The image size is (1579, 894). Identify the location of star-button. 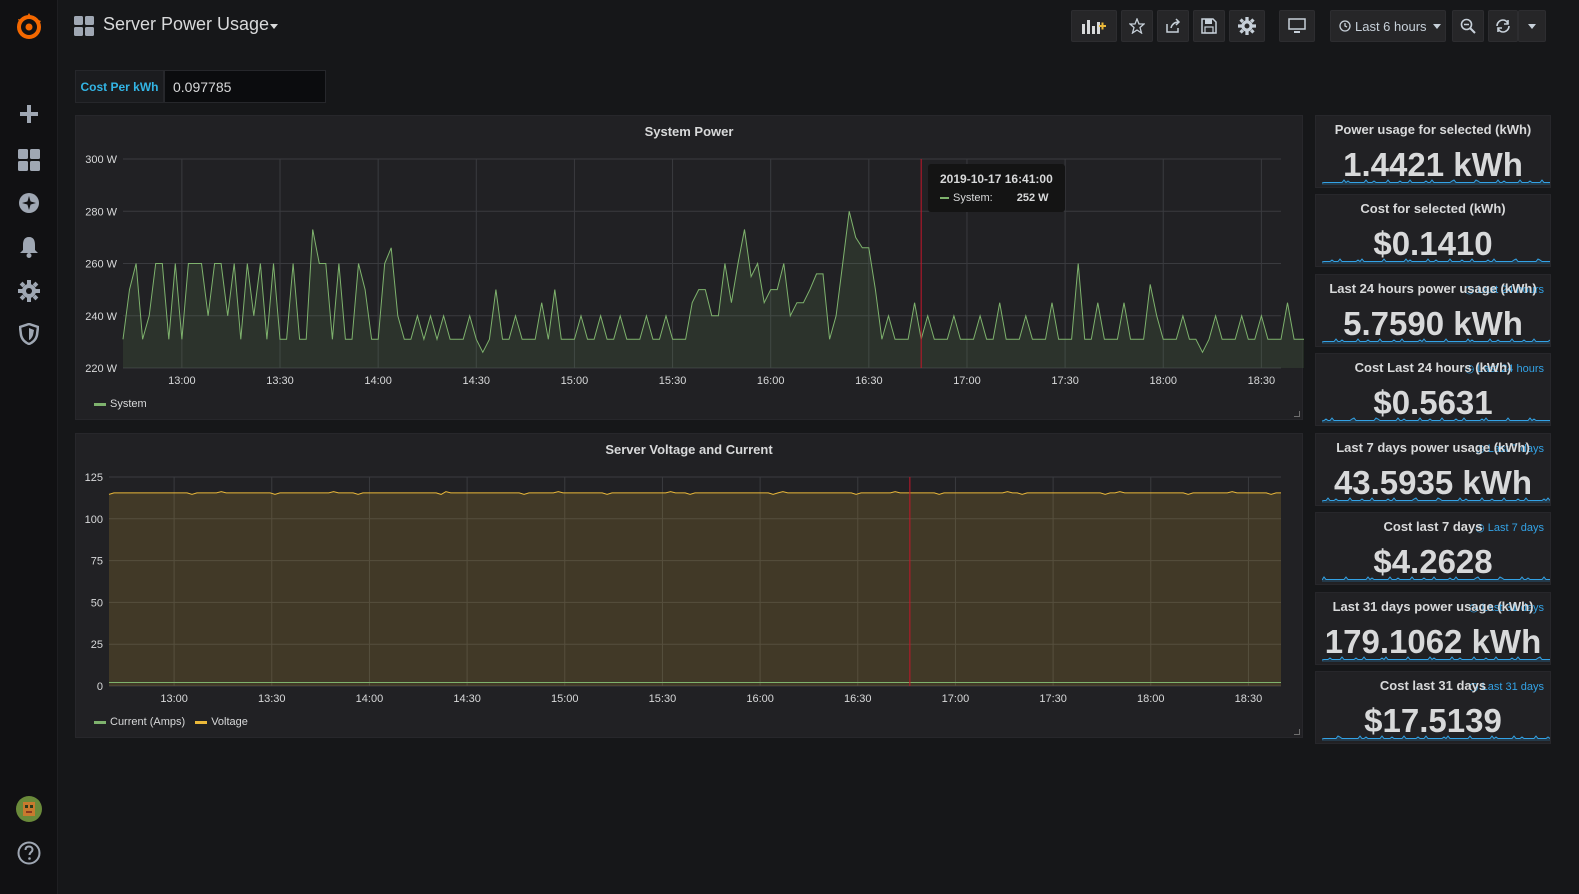
(1137, 26).